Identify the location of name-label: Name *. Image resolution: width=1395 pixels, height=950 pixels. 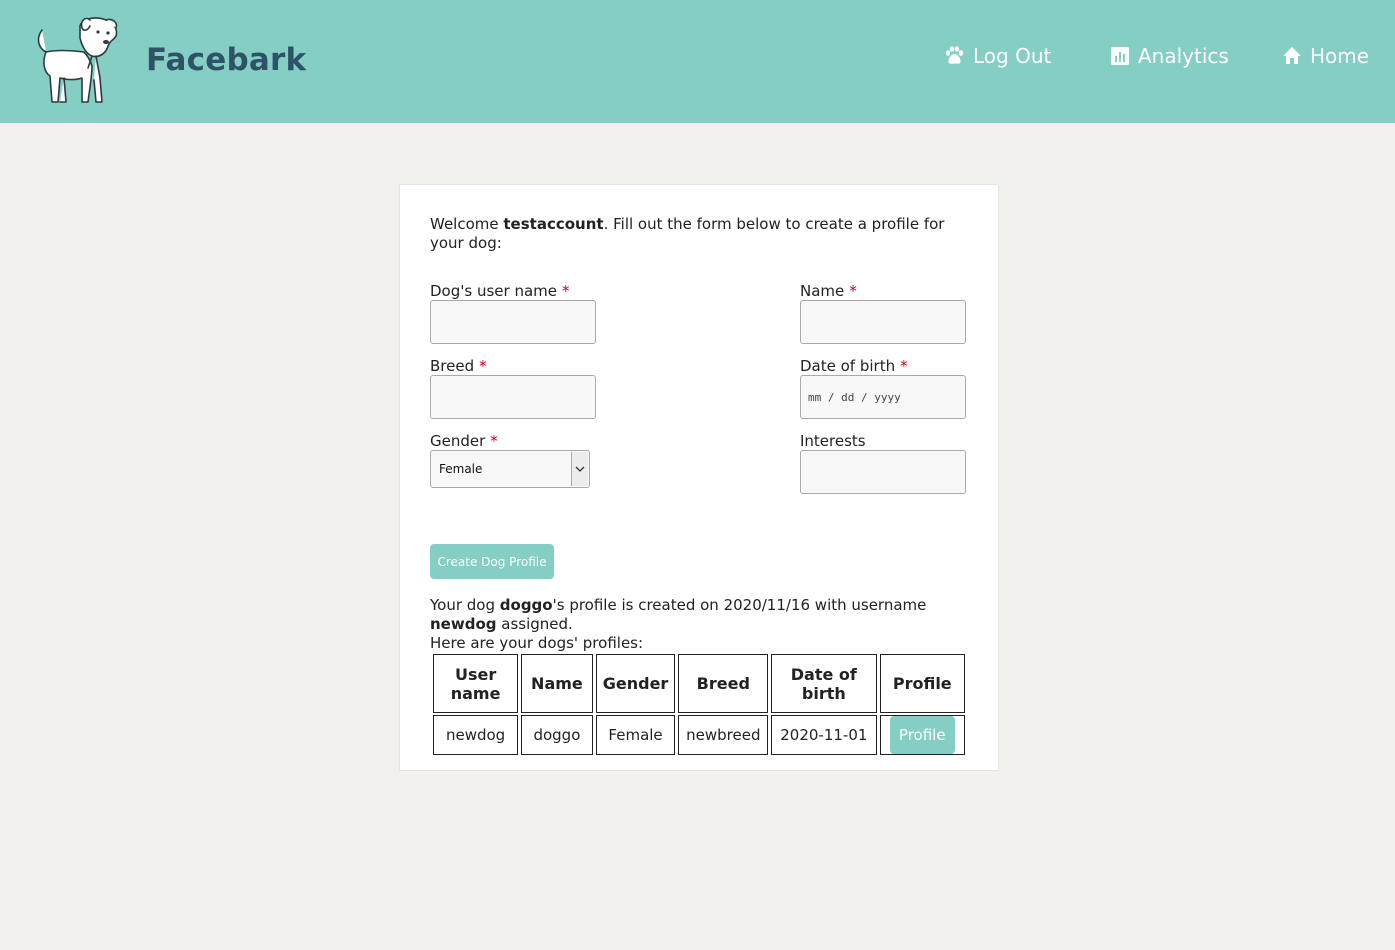
(828, 291).